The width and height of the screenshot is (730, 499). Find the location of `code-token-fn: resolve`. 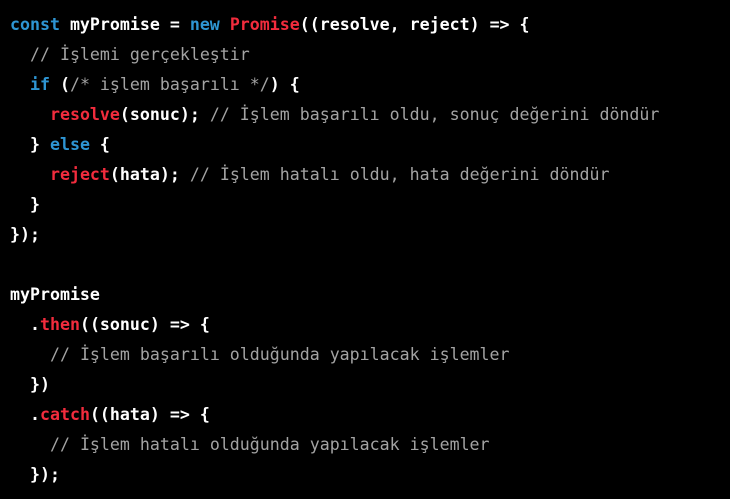

code-token-fn: resolve is located at coordinates (84, 114).